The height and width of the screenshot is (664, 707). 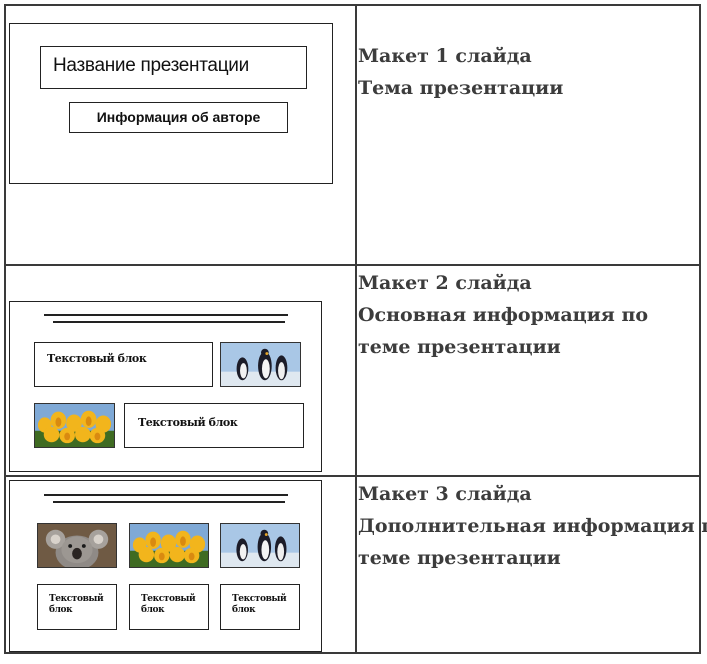 I want to click on koala-image, so click(x=77, y=545).